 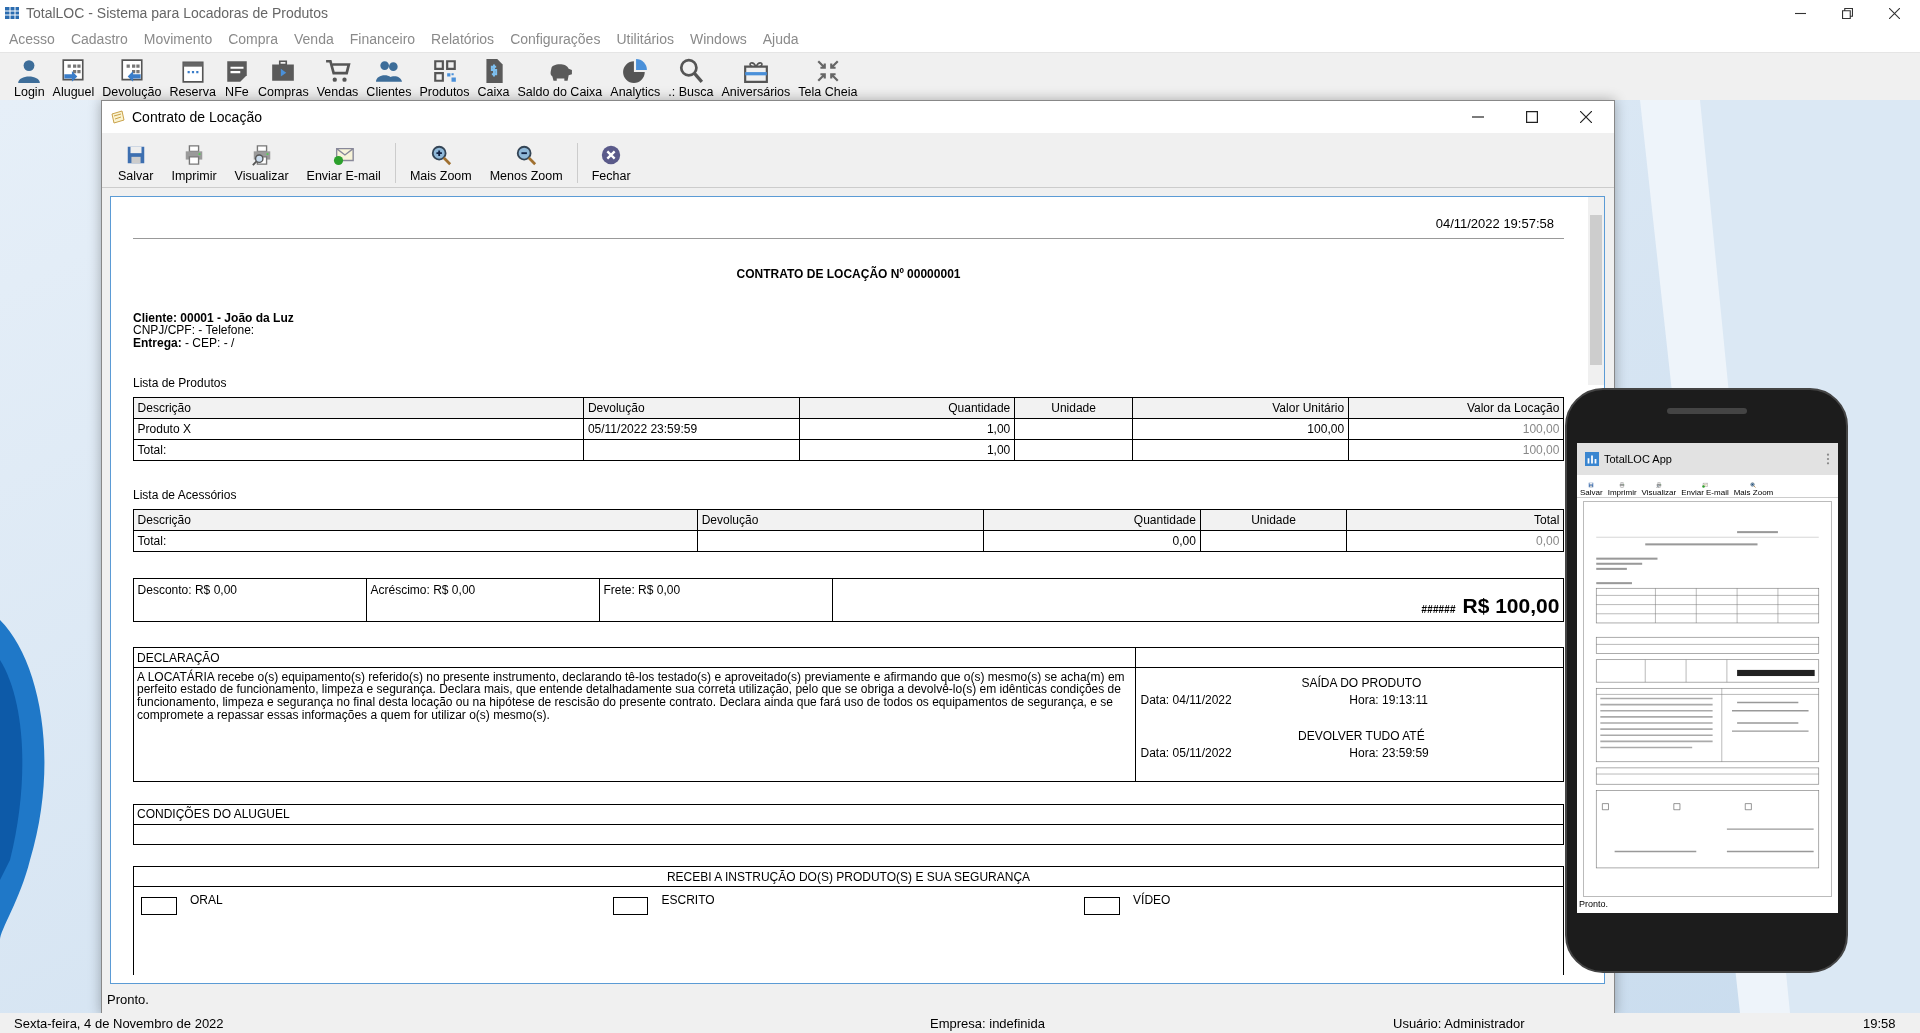 I want to click on more-options-icon, so click(x=1828, y=459).